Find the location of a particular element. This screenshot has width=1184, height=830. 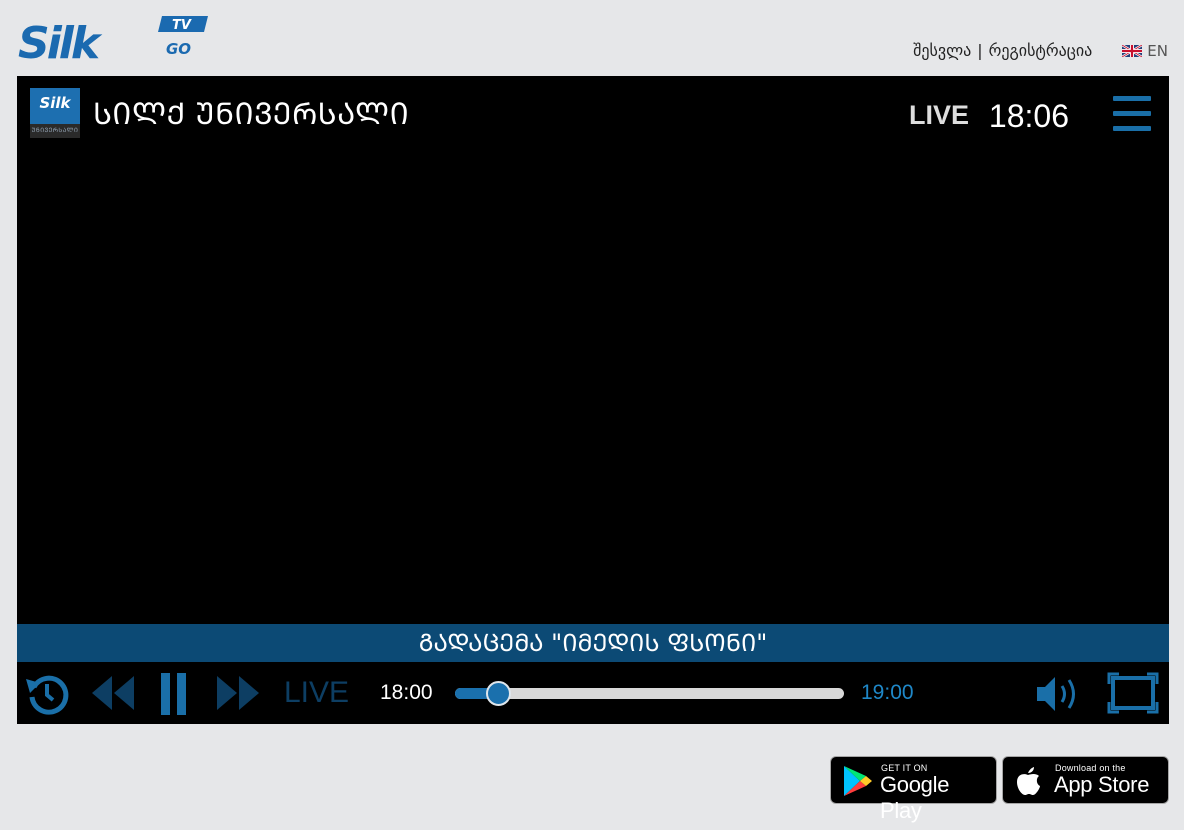

current-time: 18:06 is located at coordinates (1028, 116).